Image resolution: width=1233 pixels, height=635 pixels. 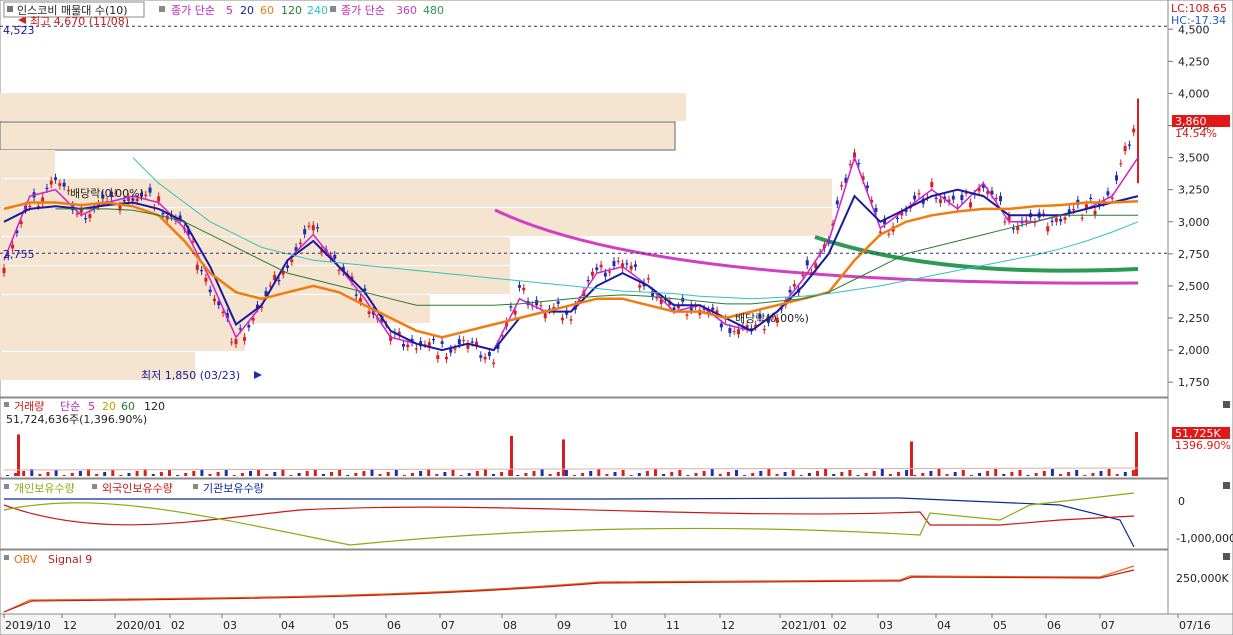 What do you see at coordinates (1226, 556) in the screenshot?
I see `obv-close-button` at bounding box center [1226, 556].